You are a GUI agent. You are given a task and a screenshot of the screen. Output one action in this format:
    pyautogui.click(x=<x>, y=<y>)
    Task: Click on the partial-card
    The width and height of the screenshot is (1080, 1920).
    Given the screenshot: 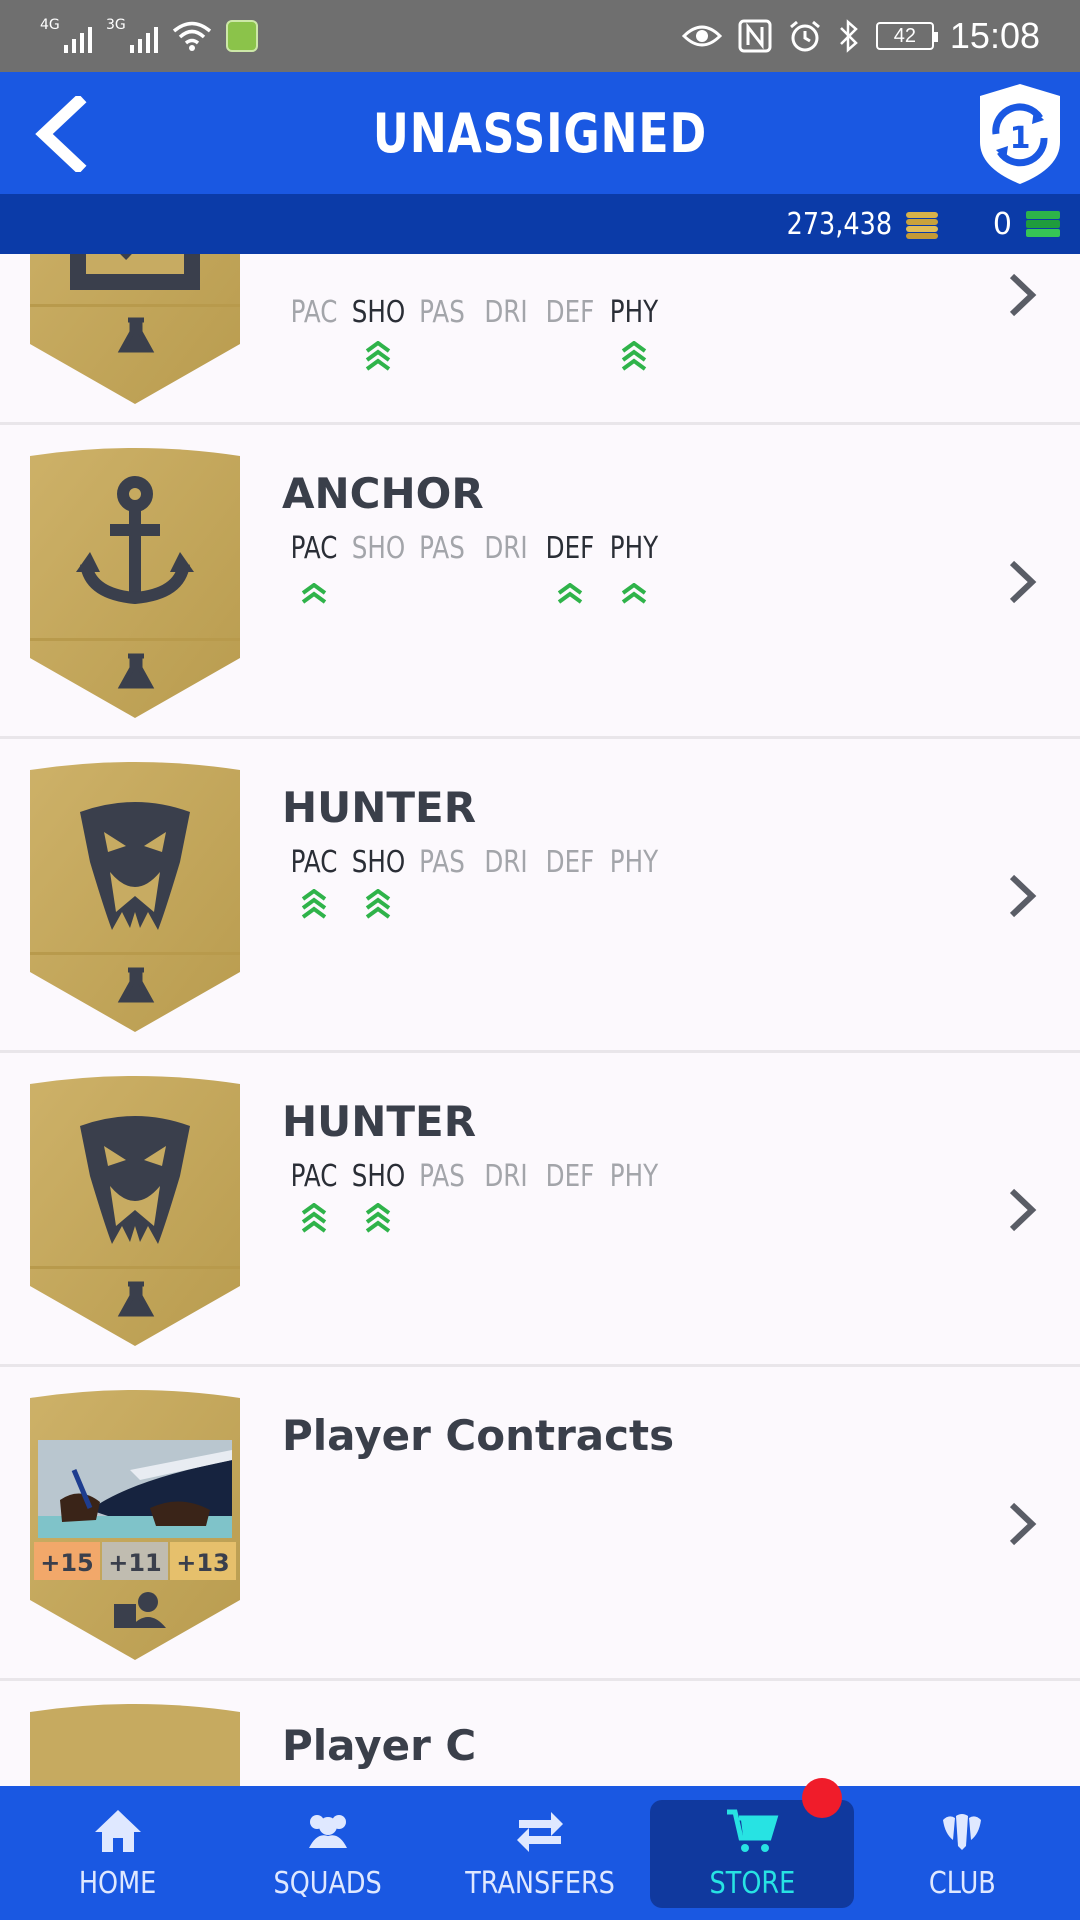 What is the action you would take?
    pyautogui.click(x=135, y=1745)
    